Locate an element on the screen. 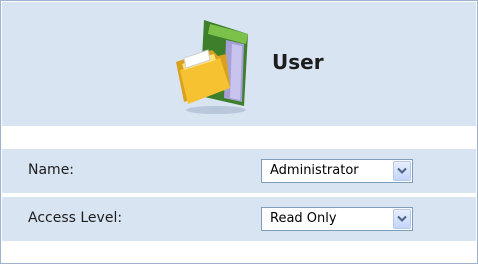 The width and height of the screenshot is (478, 264). page-title: User is located at coordinates (298, 62).